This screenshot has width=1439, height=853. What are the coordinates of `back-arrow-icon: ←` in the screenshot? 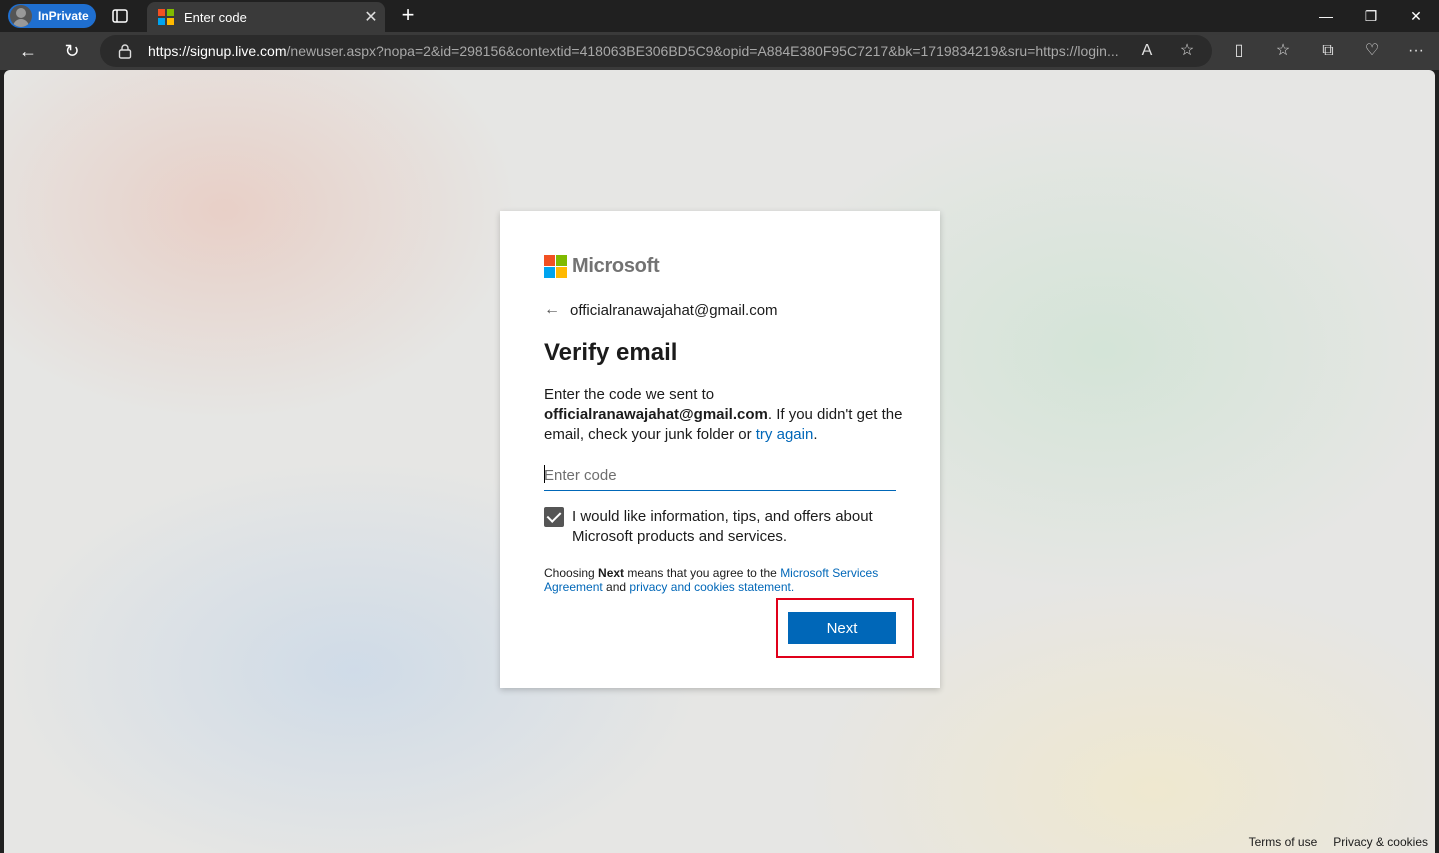 It's located at (557, 310).